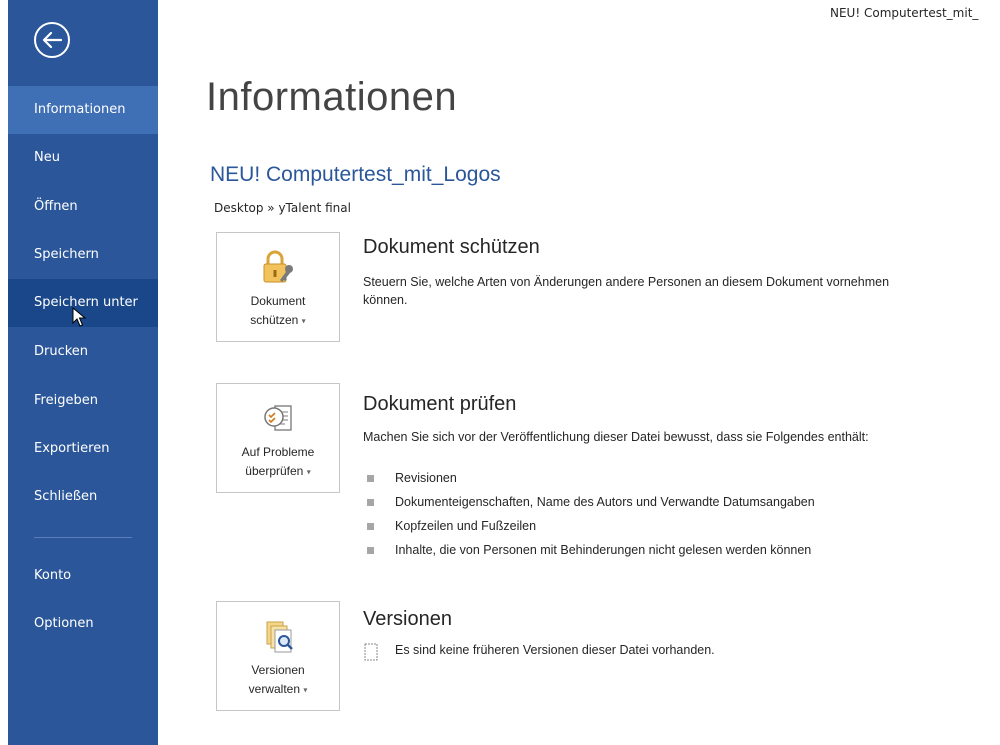 Image resolution: width=1000 pixels, height=745 pixels. Describe the element at coordinates (278, 656) in the screenshot. I see `manage-versions-button: Versionen verwalten ▾` at that location.